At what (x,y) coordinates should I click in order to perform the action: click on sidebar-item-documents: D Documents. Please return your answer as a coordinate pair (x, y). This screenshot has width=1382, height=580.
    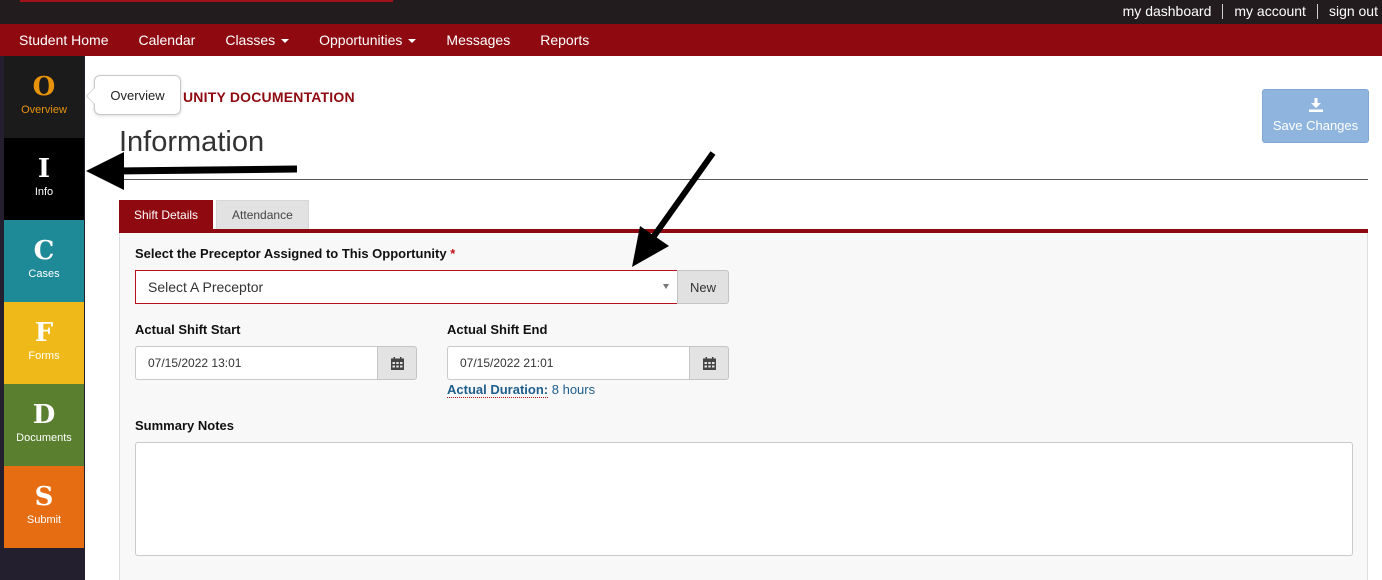
    Looking at the image, I should click on (44, 425).